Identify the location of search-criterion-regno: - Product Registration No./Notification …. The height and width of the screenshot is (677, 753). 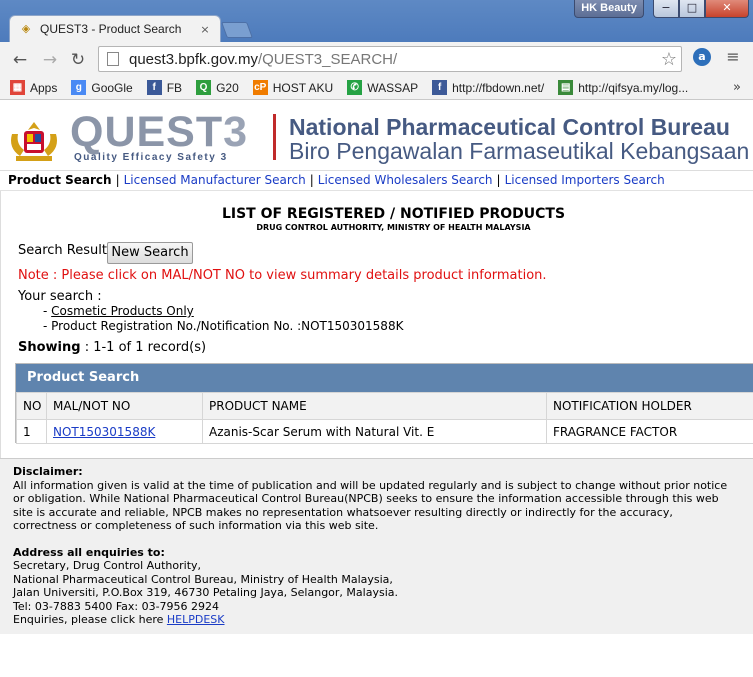
(223, 326).